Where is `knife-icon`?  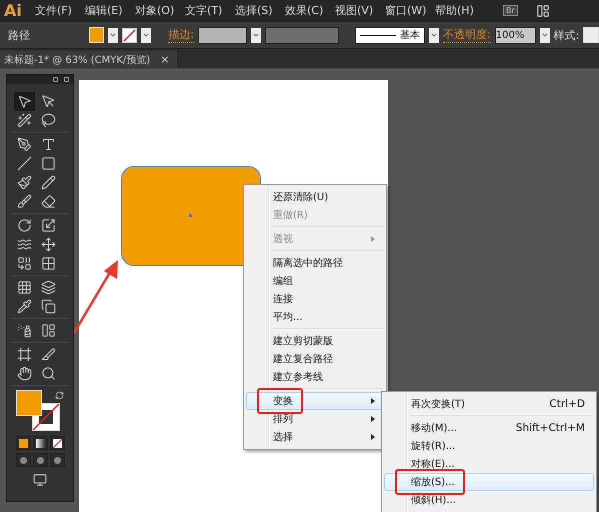
knife-icon is located at coordinates (48, 354).